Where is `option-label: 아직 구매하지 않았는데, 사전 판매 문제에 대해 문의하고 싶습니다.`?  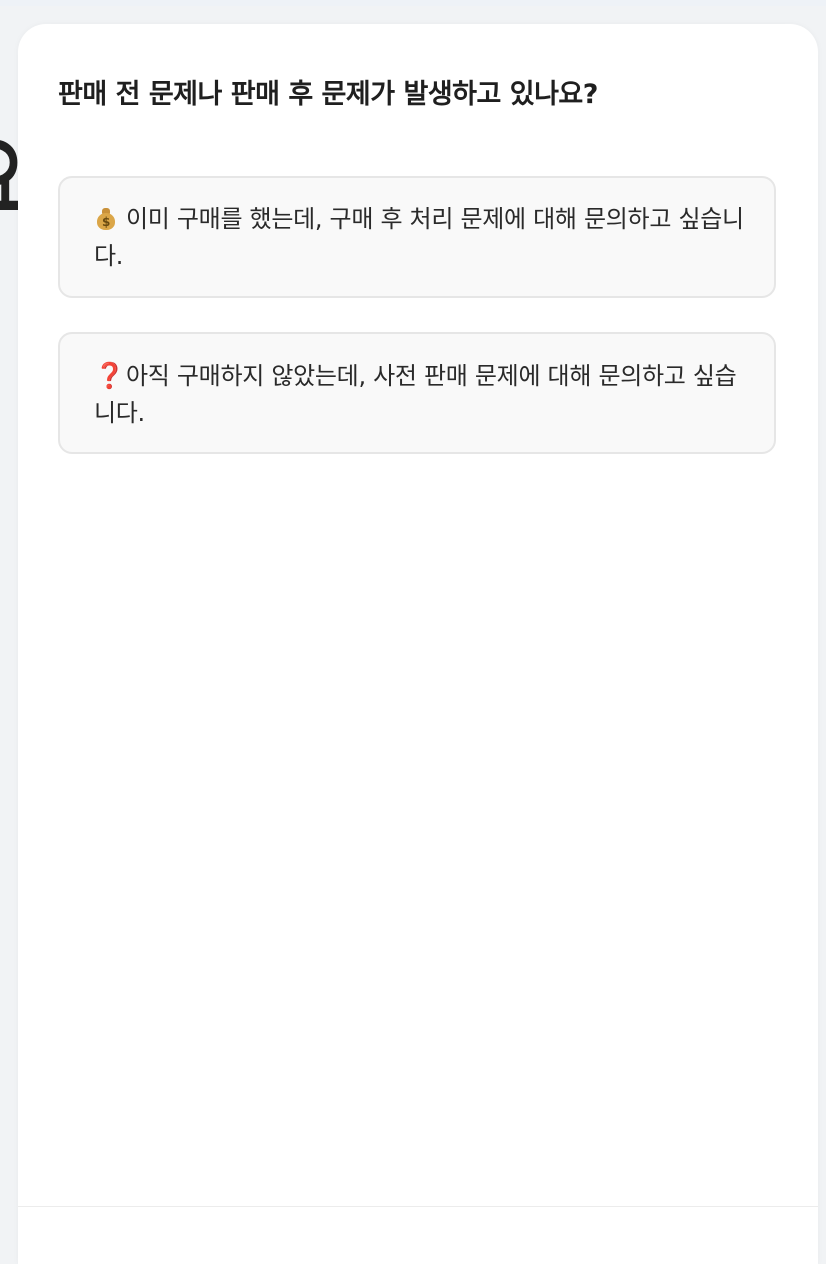 option-label: 아직 구매하지 않았는데, 사전 판매 문제에 대해 문의하고 싶습니다. is located at coordinates (415, 394).